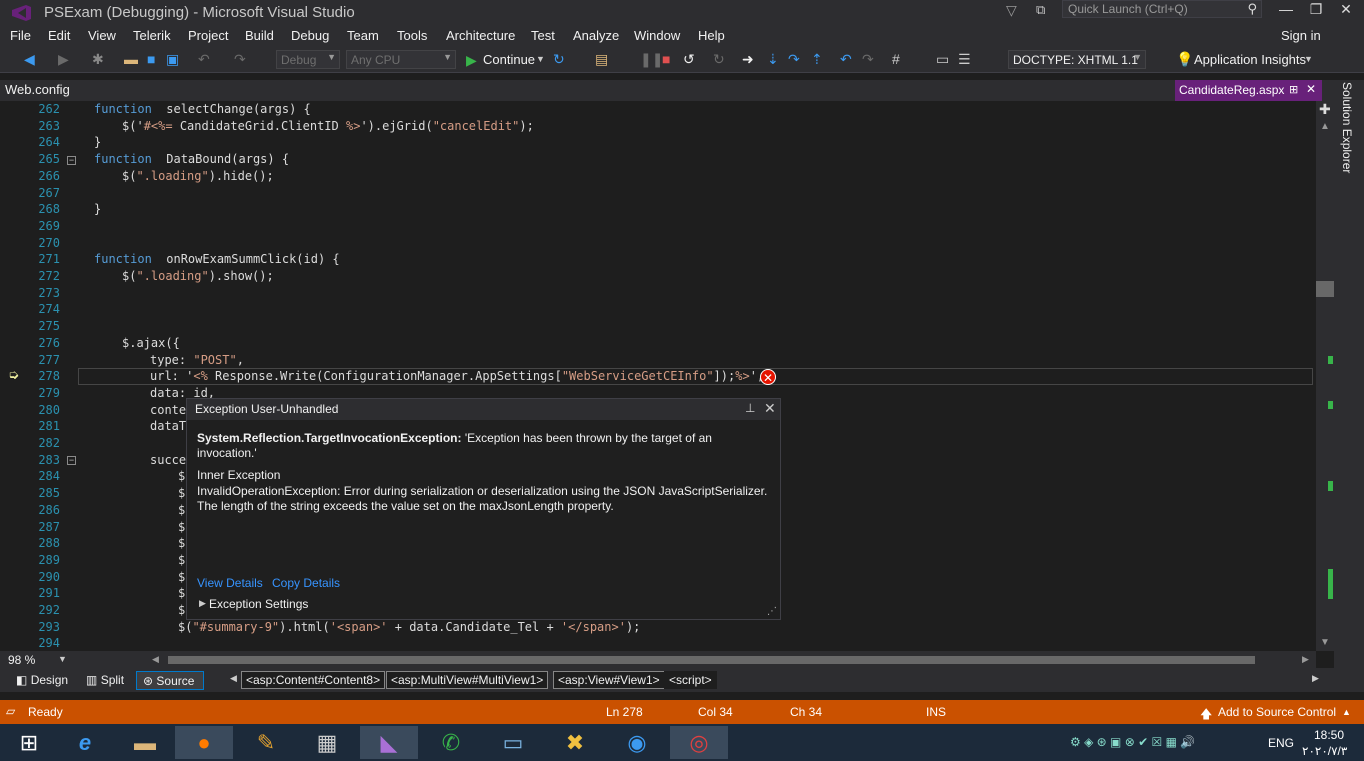  Describe the element at coordinates (266, 742) in the screenshot. I see `paint-icon: ✎` at that location.